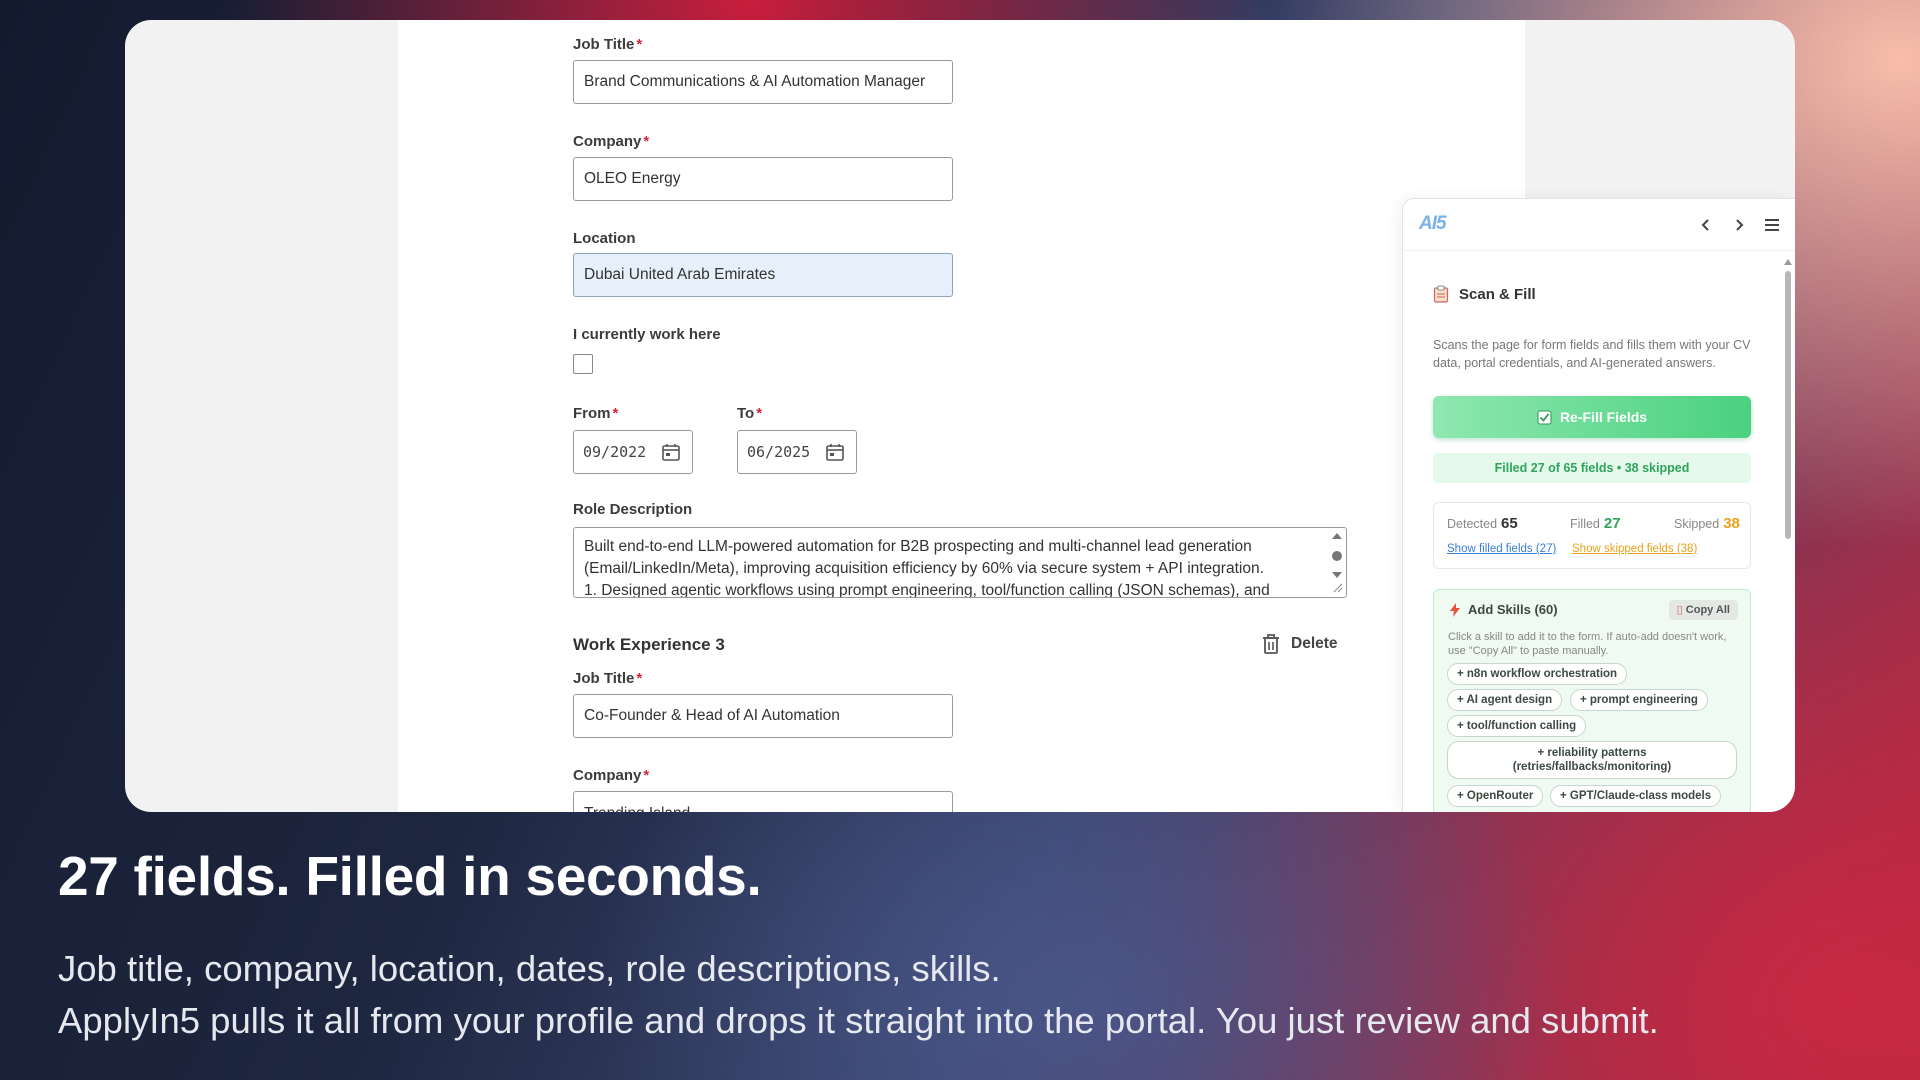 This screenshot has width=1920, height=1080. I want to click on lightning-icon, so click(1455, 609).